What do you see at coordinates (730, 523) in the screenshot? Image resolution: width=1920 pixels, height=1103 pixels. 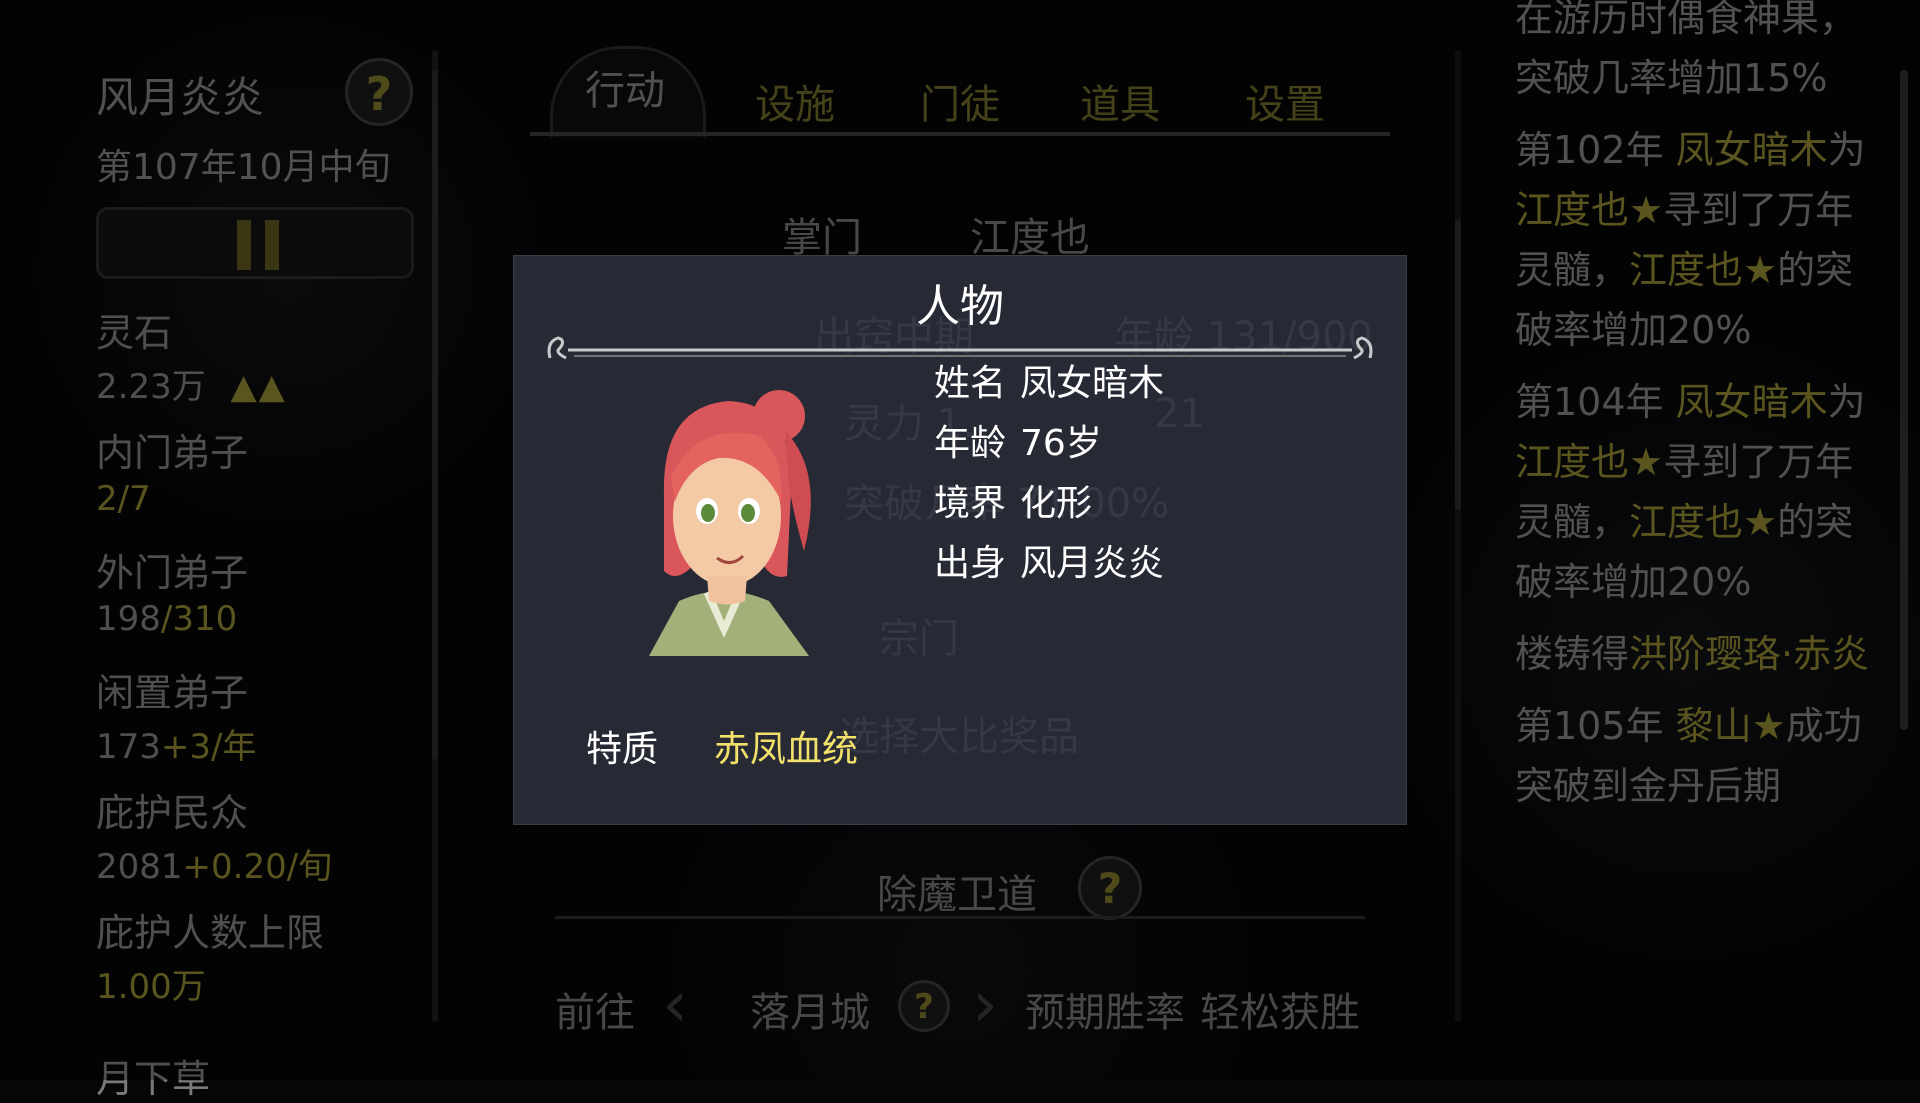 I see `character-portrait` at bounding box center [730, 523].